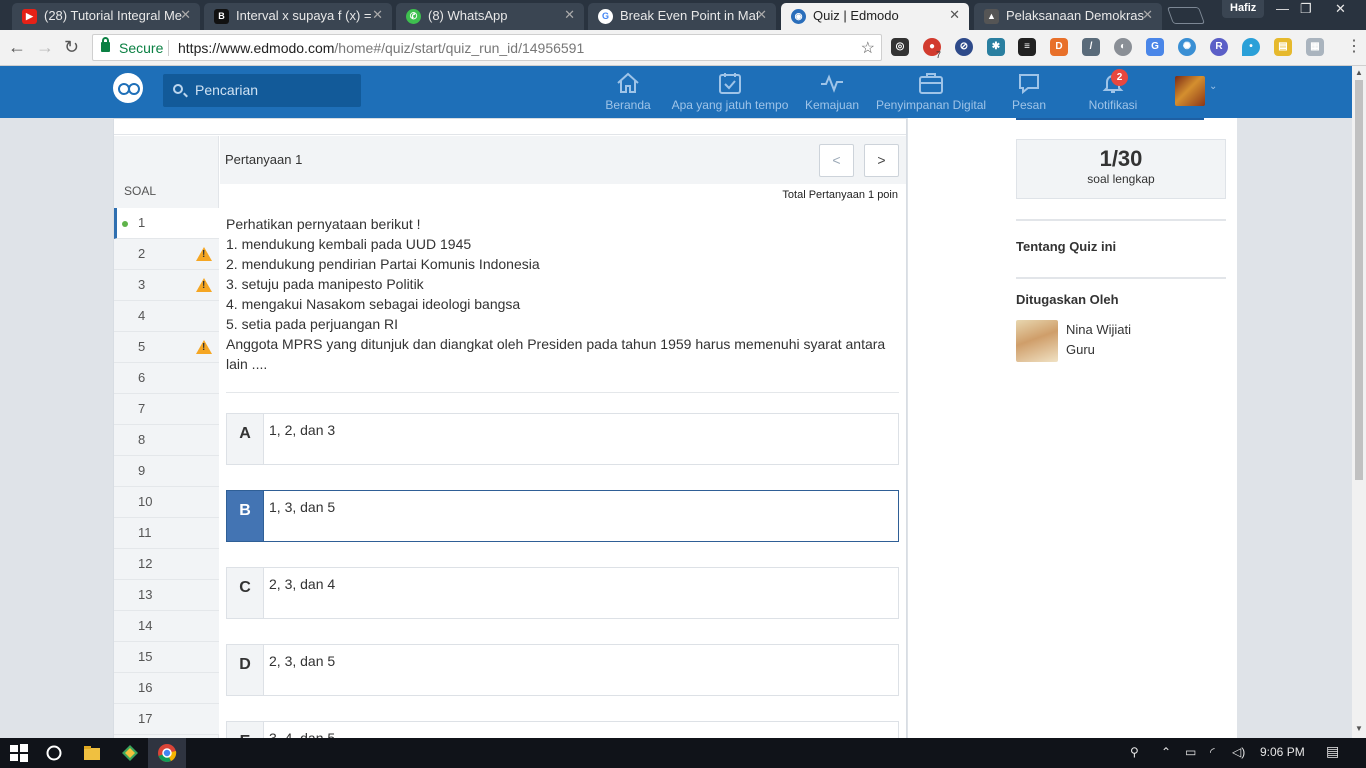 The height and width of the screenshot is (768, 1366). I want to click on close-window-icon: ✕, so click(1340, 9).